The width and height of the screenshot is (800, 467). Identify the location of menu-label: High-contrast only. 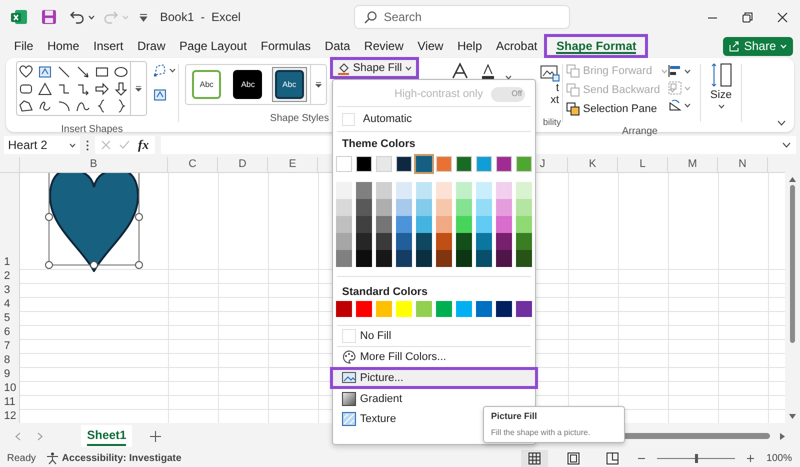
(438, 94).